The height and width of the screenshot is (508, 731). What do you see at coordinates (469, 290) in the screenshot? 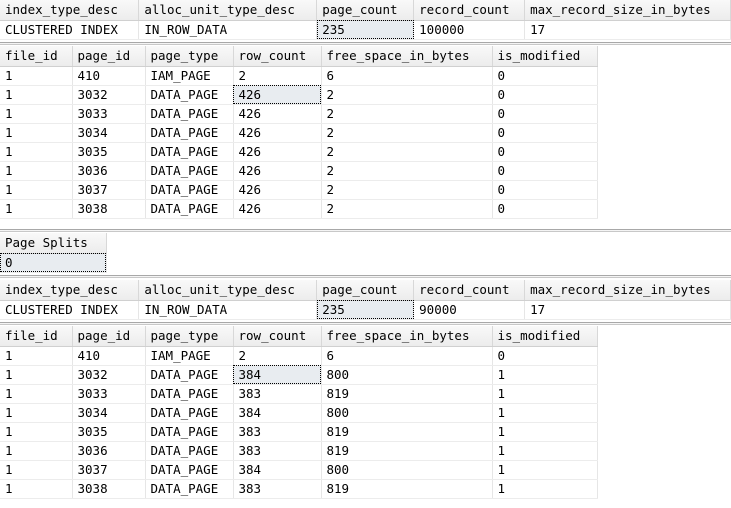
I see `column-header: record_count` at bounding box center [469, 290].